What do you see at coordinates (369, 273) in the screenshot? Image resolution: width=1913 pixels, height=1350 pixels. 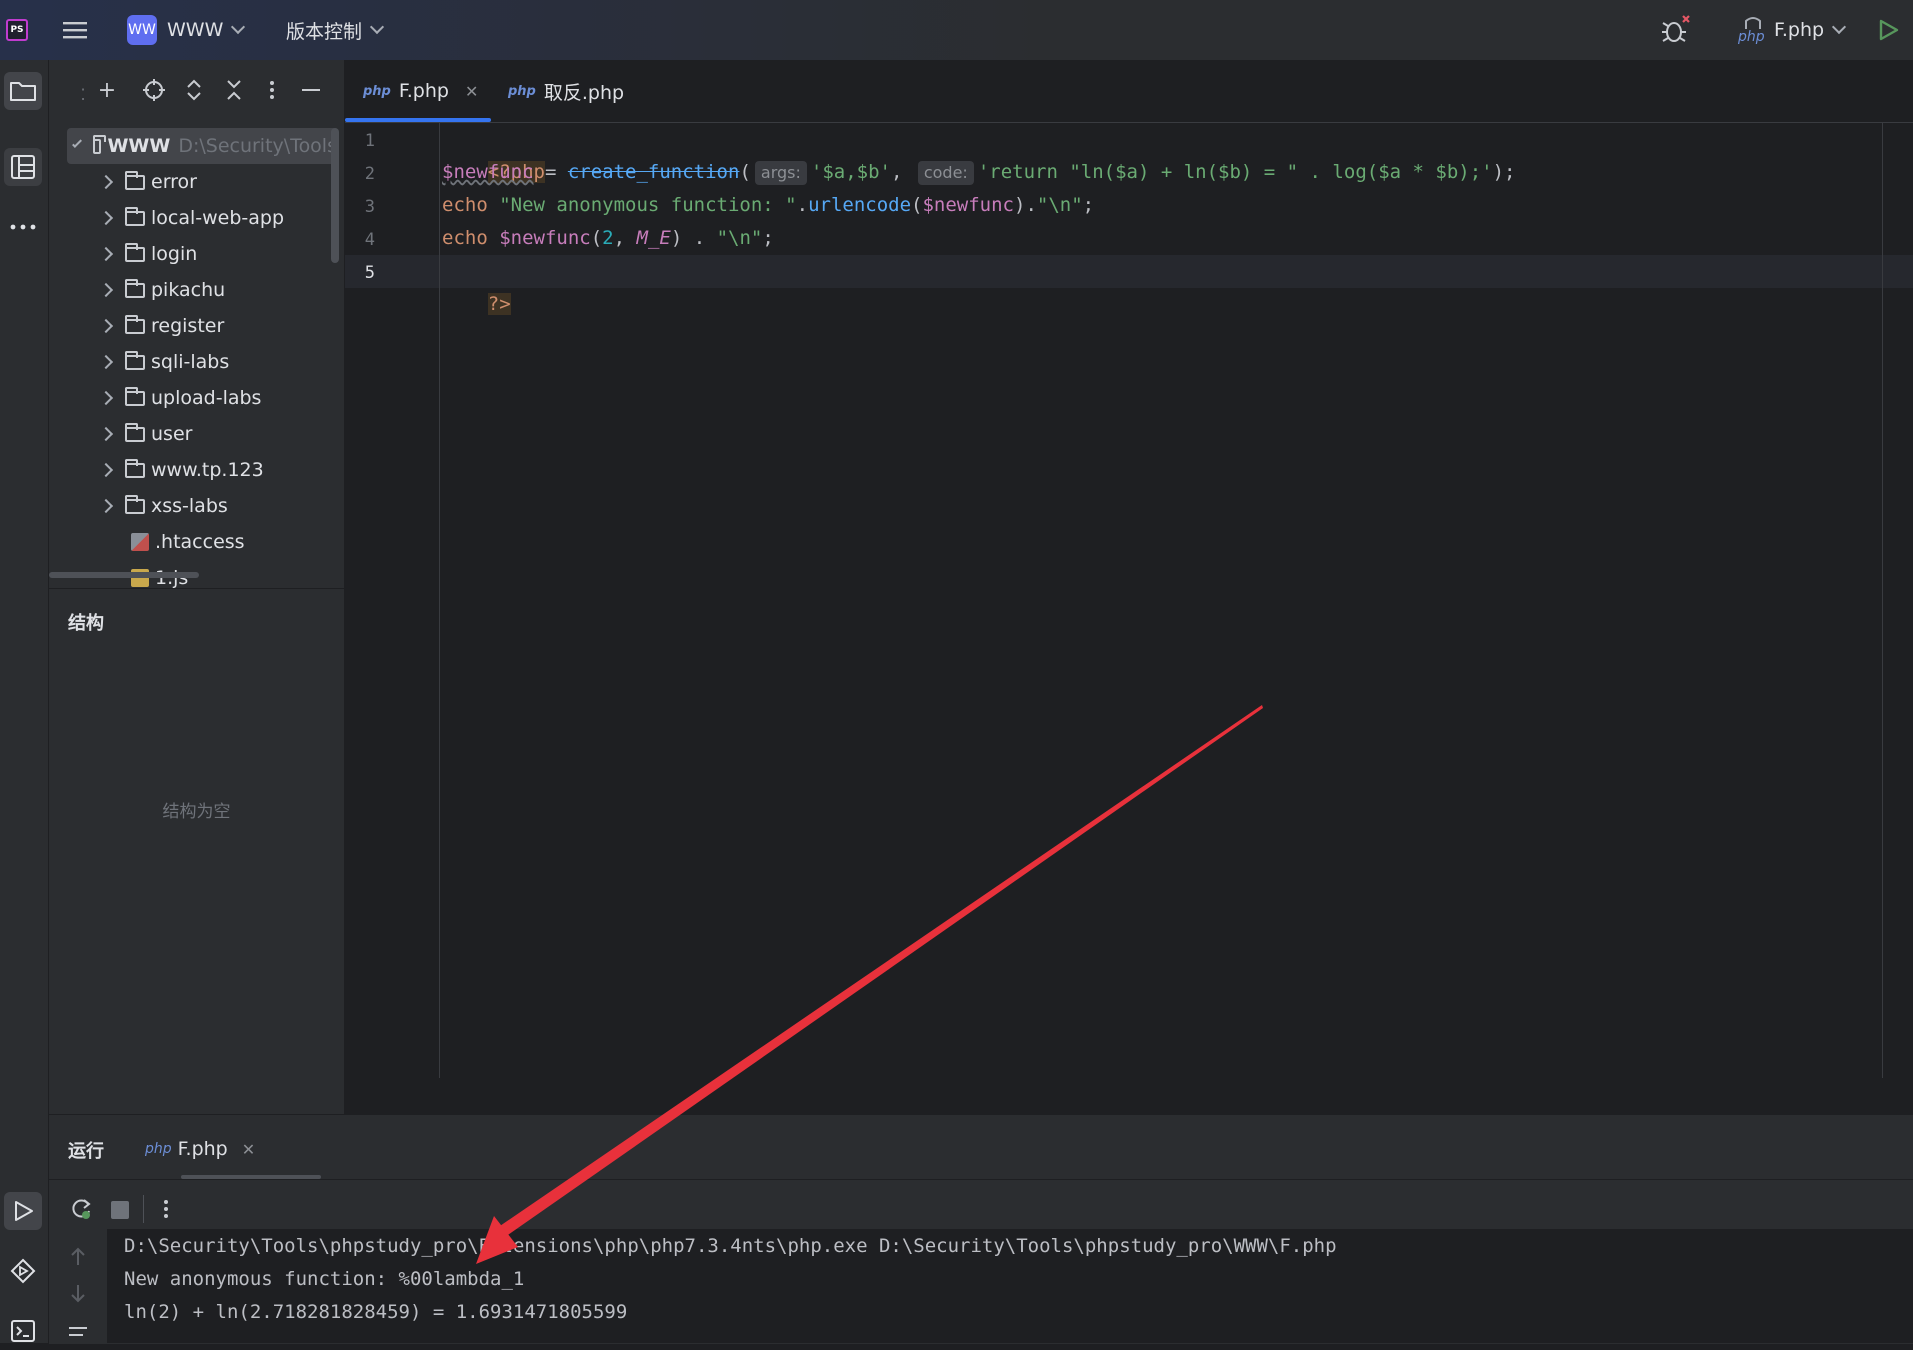 I see `line-number: 5` at bounding box center [369, 273].